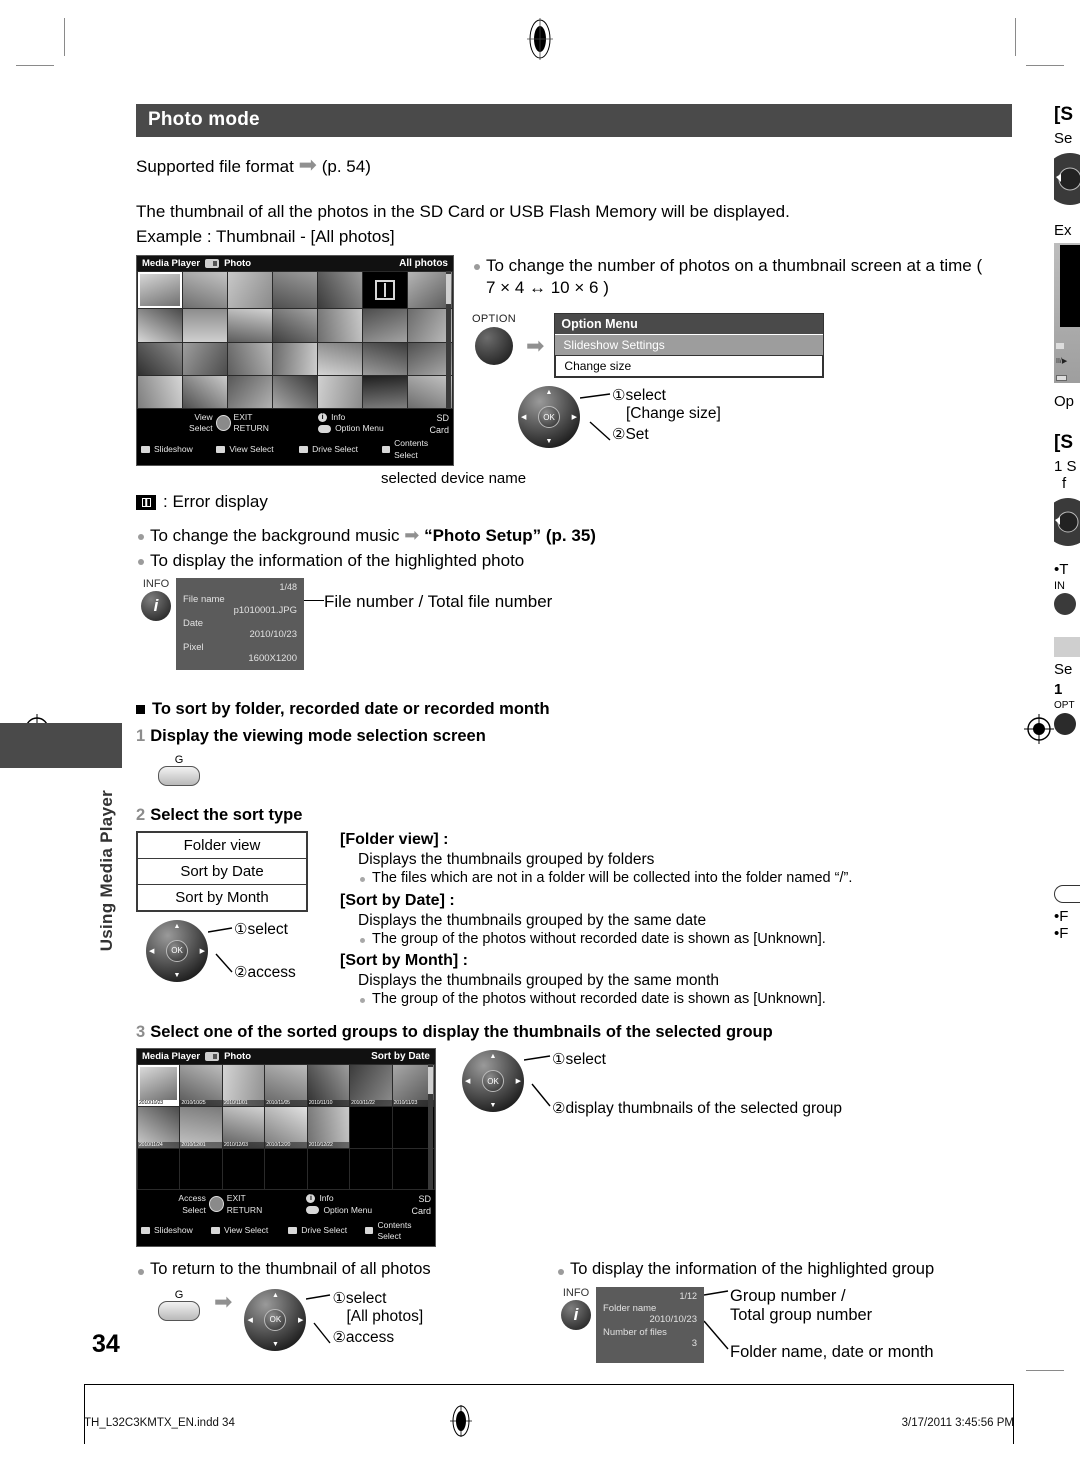 The height and width of the screenshot is (1479, 1080). What do you see at coordinates (448, 340) in the screenshot?
I see `thumbnail-scrollbar` at bounding box center [448, 340].